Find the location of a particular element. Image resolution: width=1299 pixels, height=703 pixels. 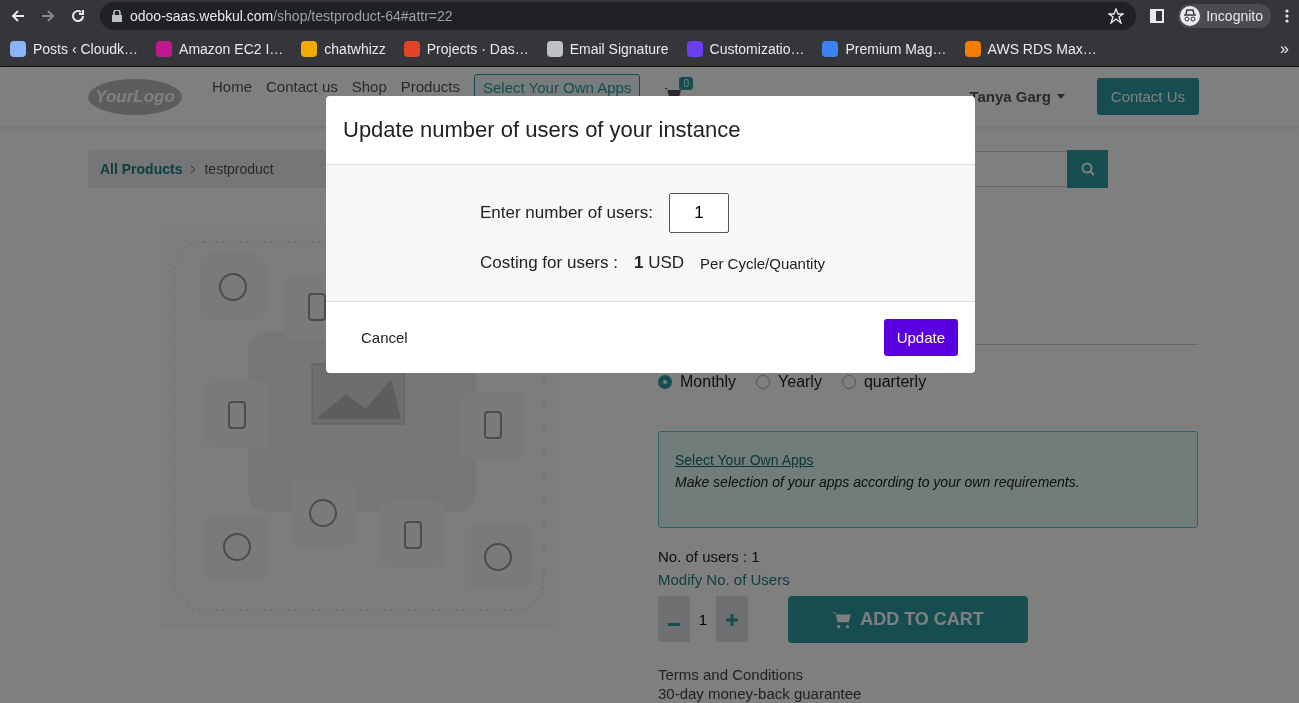

nav-link: Home is located at coordinates (232, 86).